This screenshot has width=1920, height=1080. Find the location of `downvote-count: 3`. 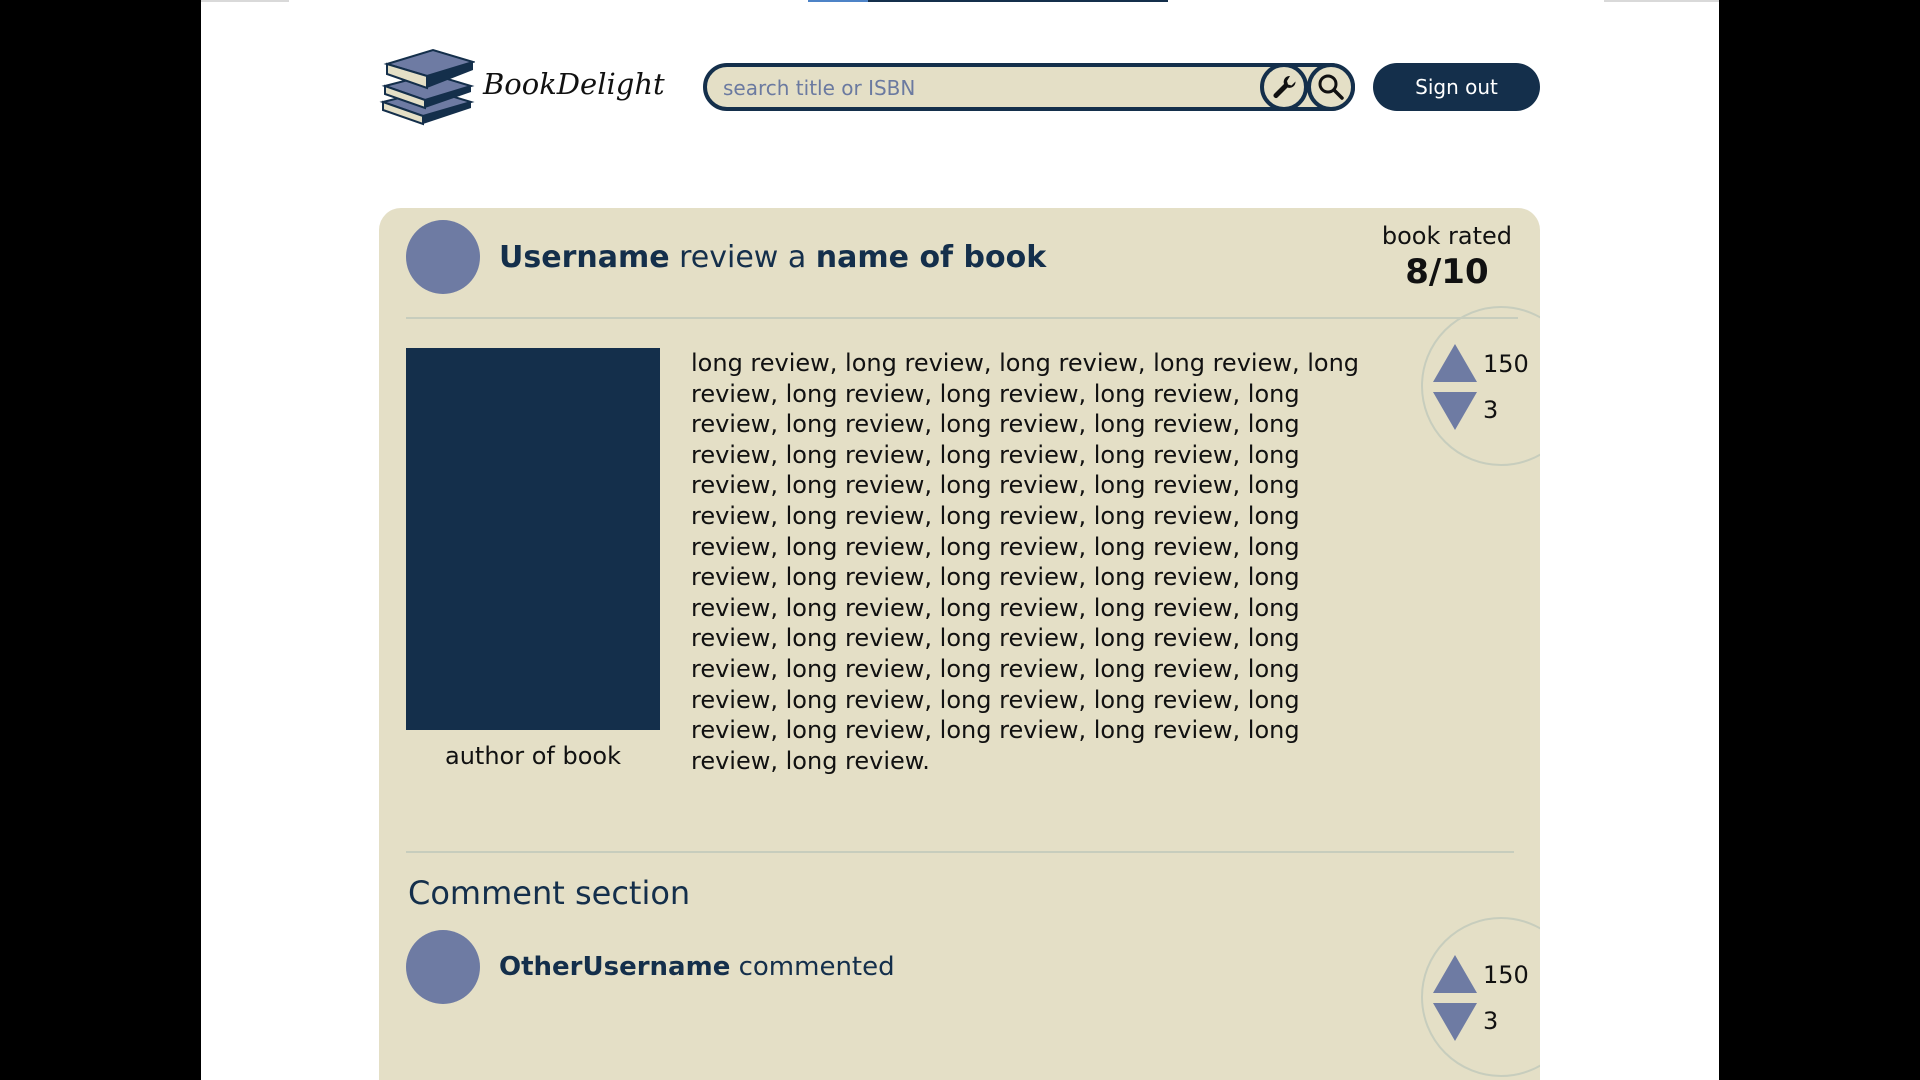

downvote-count: 3 is located at coordinates (1491, 410).